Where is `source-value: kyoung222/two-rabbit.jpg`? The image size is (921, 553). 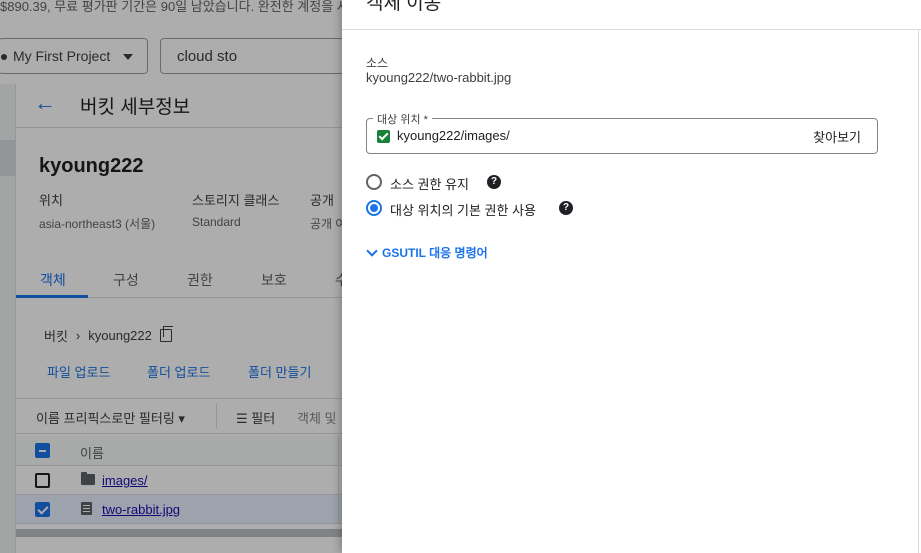 source-value: kyoung222/two-rabbit.jpg is located at coordinates (439, 77).